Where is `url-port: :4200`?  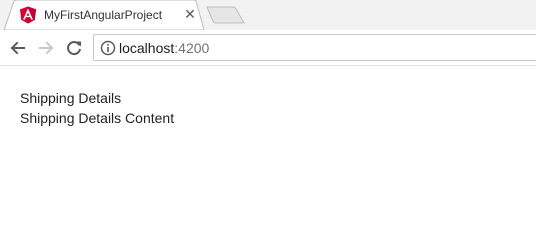
url-port: :4200 is located at coordinates (192, 48).